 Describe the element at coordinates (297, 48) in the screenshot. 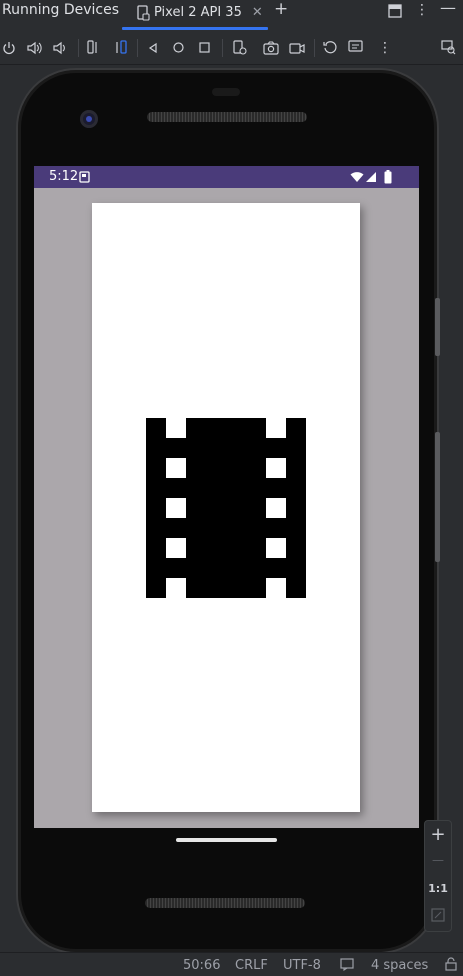

I see `screen-record-icon` at that location.